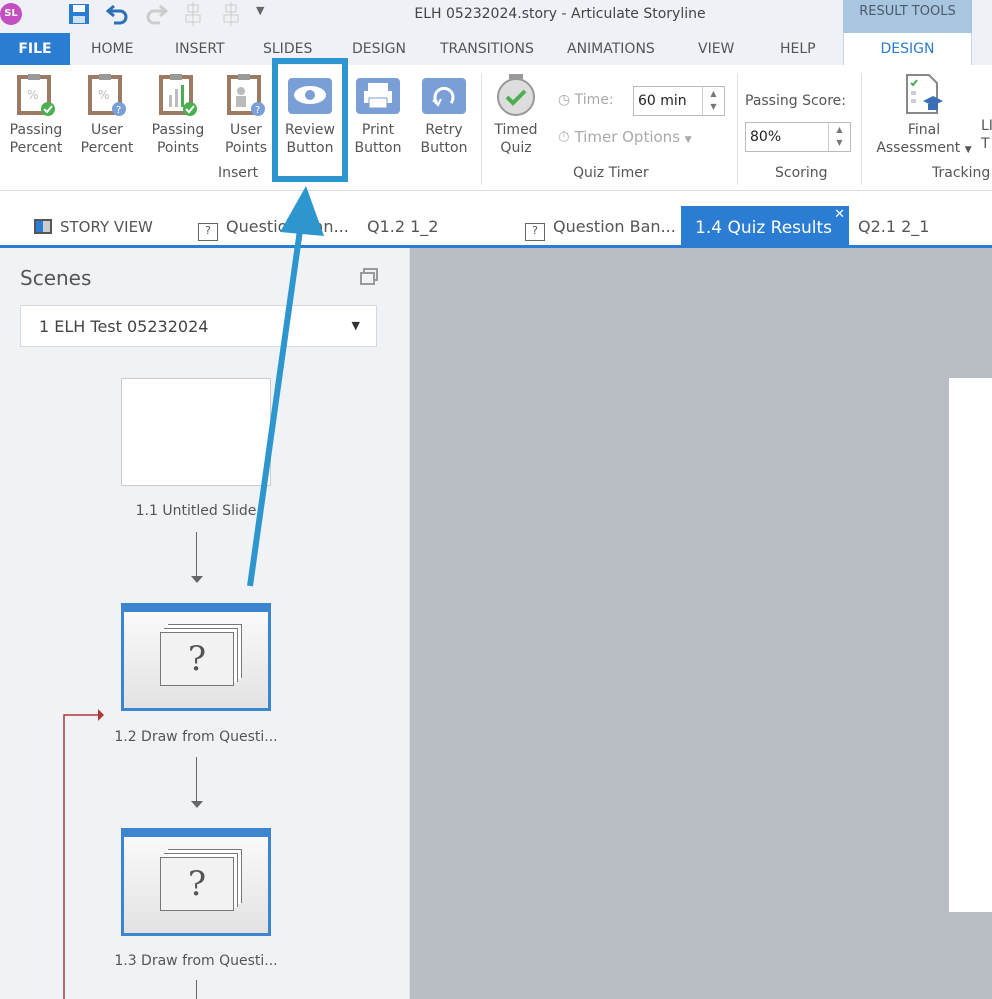  What do you see at coordinates (310, 115) in the screenshot?
I see `review-button-button: Review Button` at bounding box center [310, 115].